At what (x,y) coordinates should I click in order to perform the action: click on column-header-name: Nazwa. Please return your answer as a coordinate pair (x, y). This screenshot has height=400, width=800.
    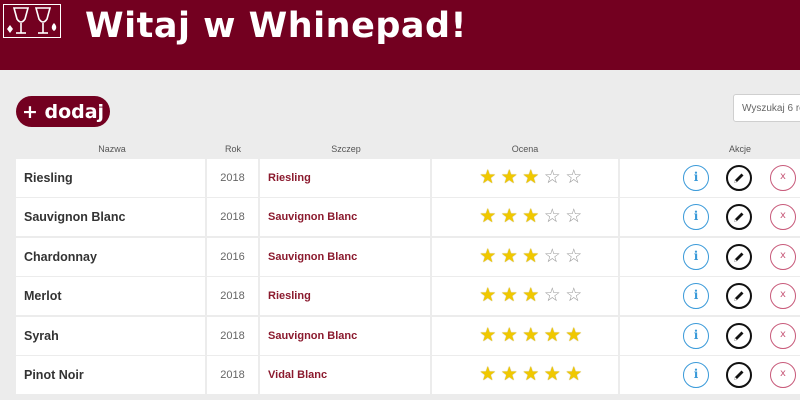
    Looking at the image, I should click on (112, 149).